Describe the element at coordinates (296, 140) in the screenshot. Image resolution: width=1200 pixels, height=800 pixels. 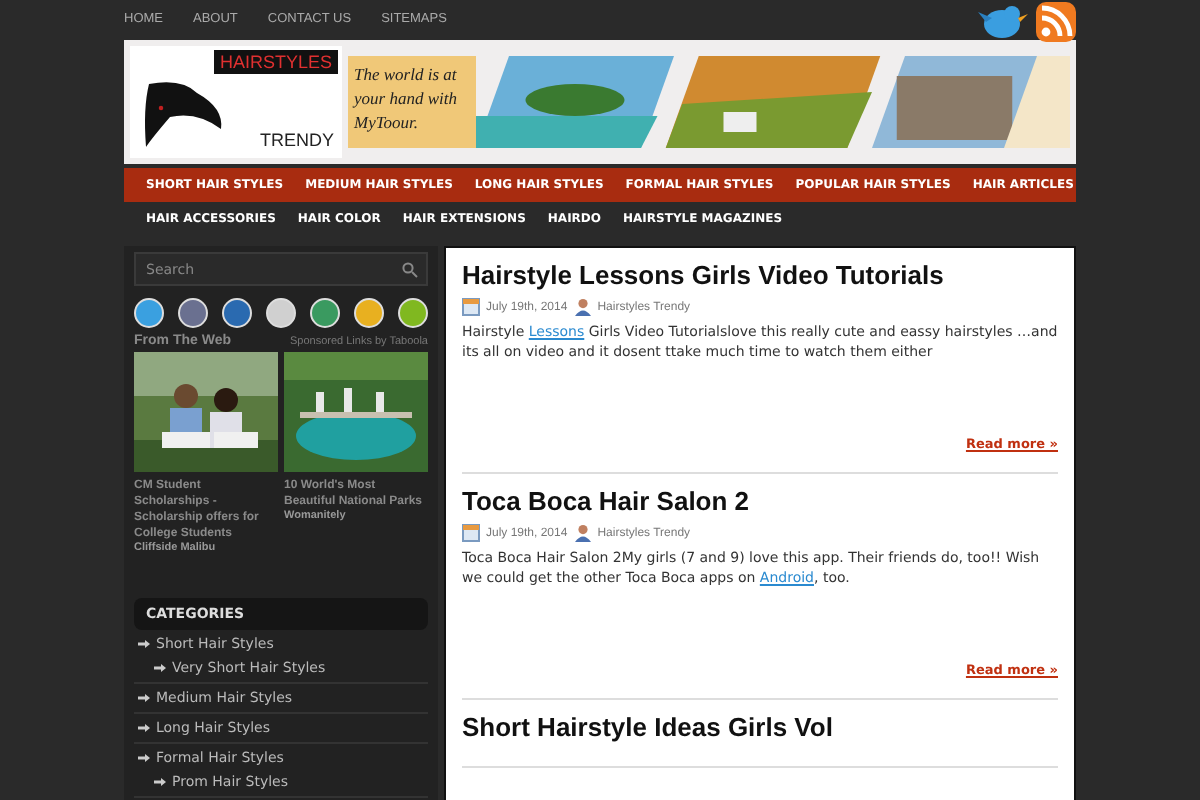
I see `logo-subtitle: TRENDY` at that location.